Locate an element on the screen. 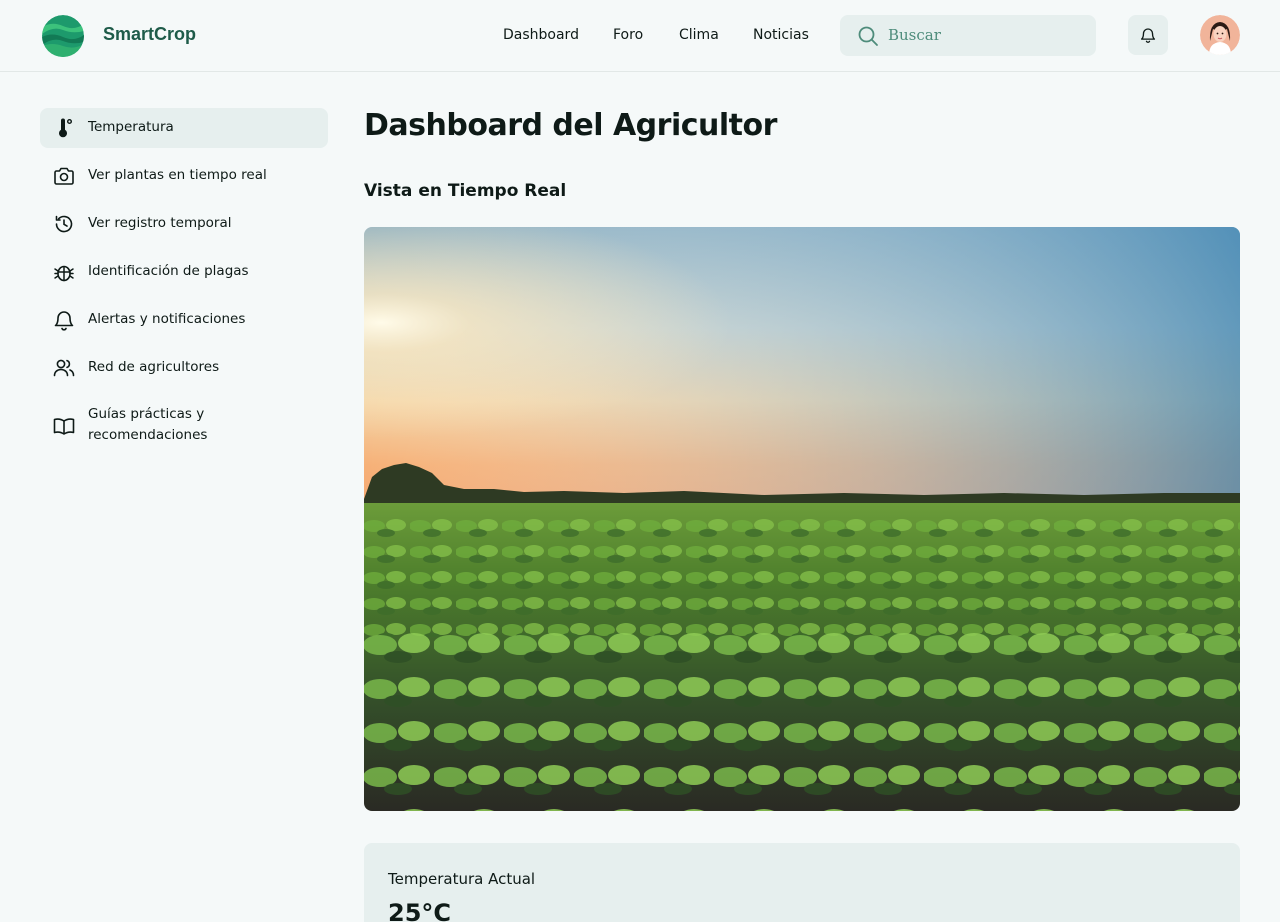 The image size is (1280, 922). search-box is located at coordinates (968, 35).